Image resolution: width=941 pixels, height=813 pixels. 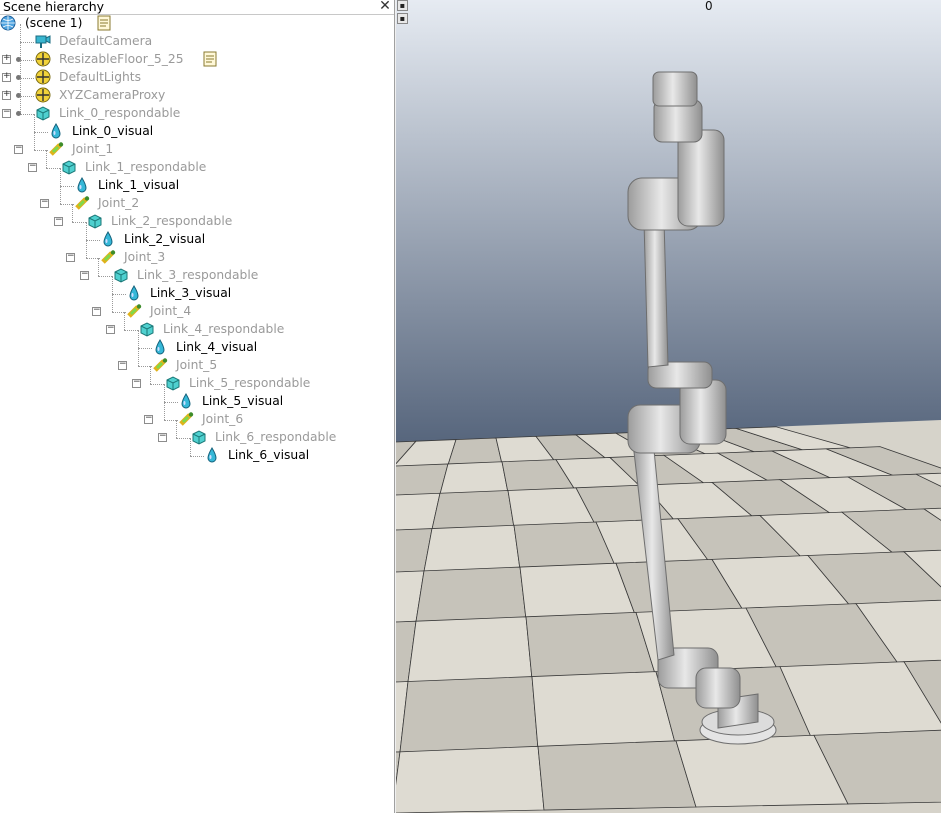 What do you see at coordinates (217, 347) in the screenshot?
I see `tree-item-label: Link_4_visual` at bounding box center [217, 347].